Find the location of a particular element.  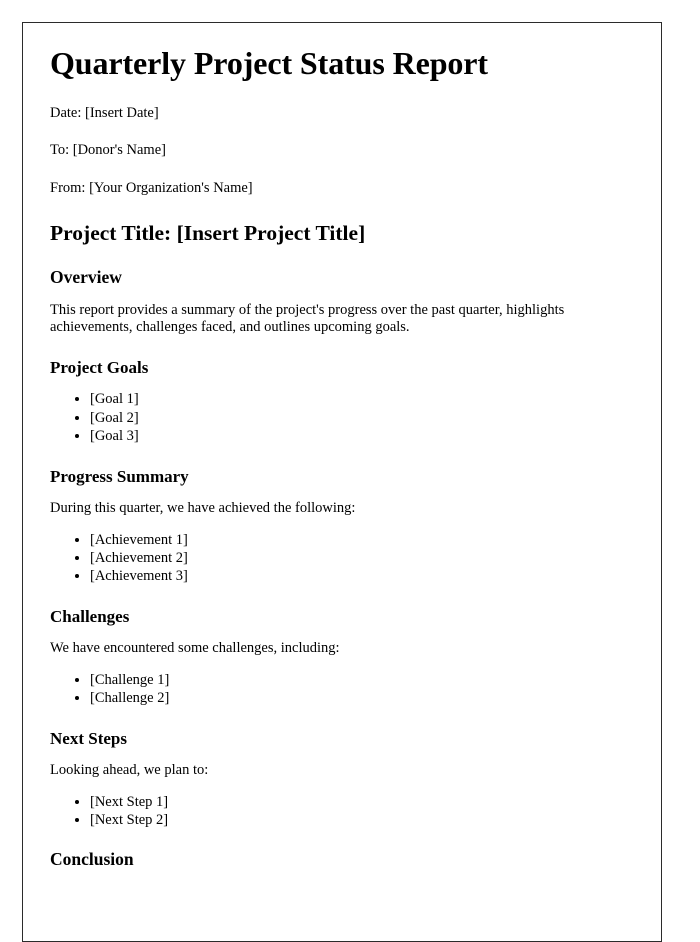

meta-line-from: From: [Your Organization's Name] is located at coordinates (151, 187).